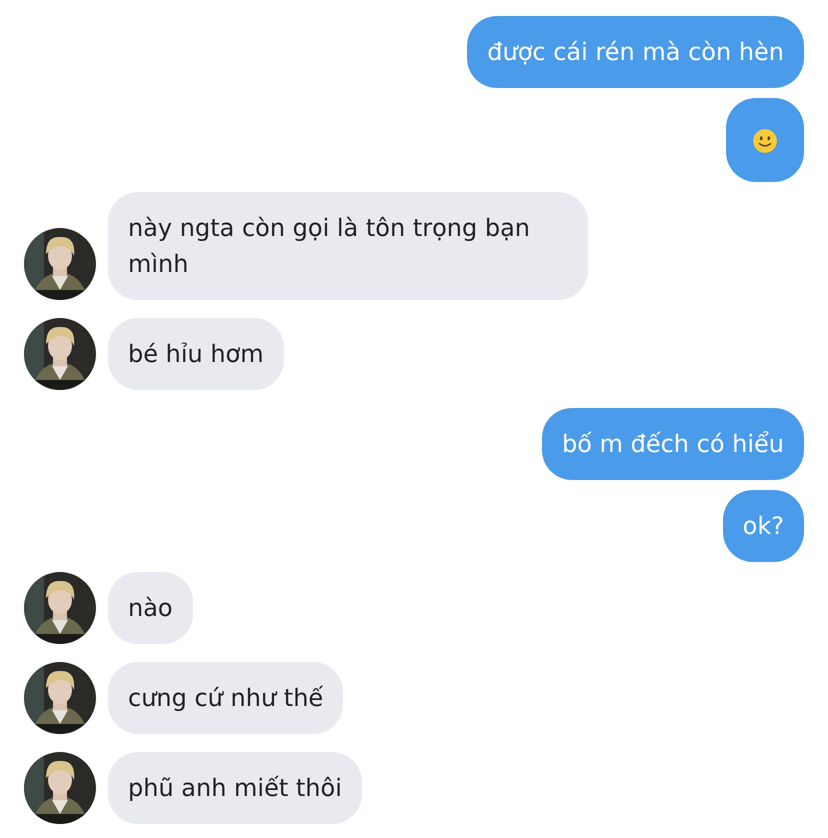  Describe the element at coordinates (348, 246) in the screenshot. I see `message-bubble: này ngta còn gọi là tôn trọng bạn mình` at that location.